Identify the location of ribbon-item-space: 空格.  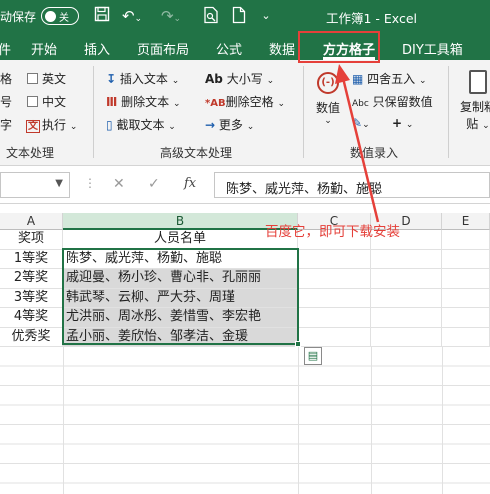
(6, 78).